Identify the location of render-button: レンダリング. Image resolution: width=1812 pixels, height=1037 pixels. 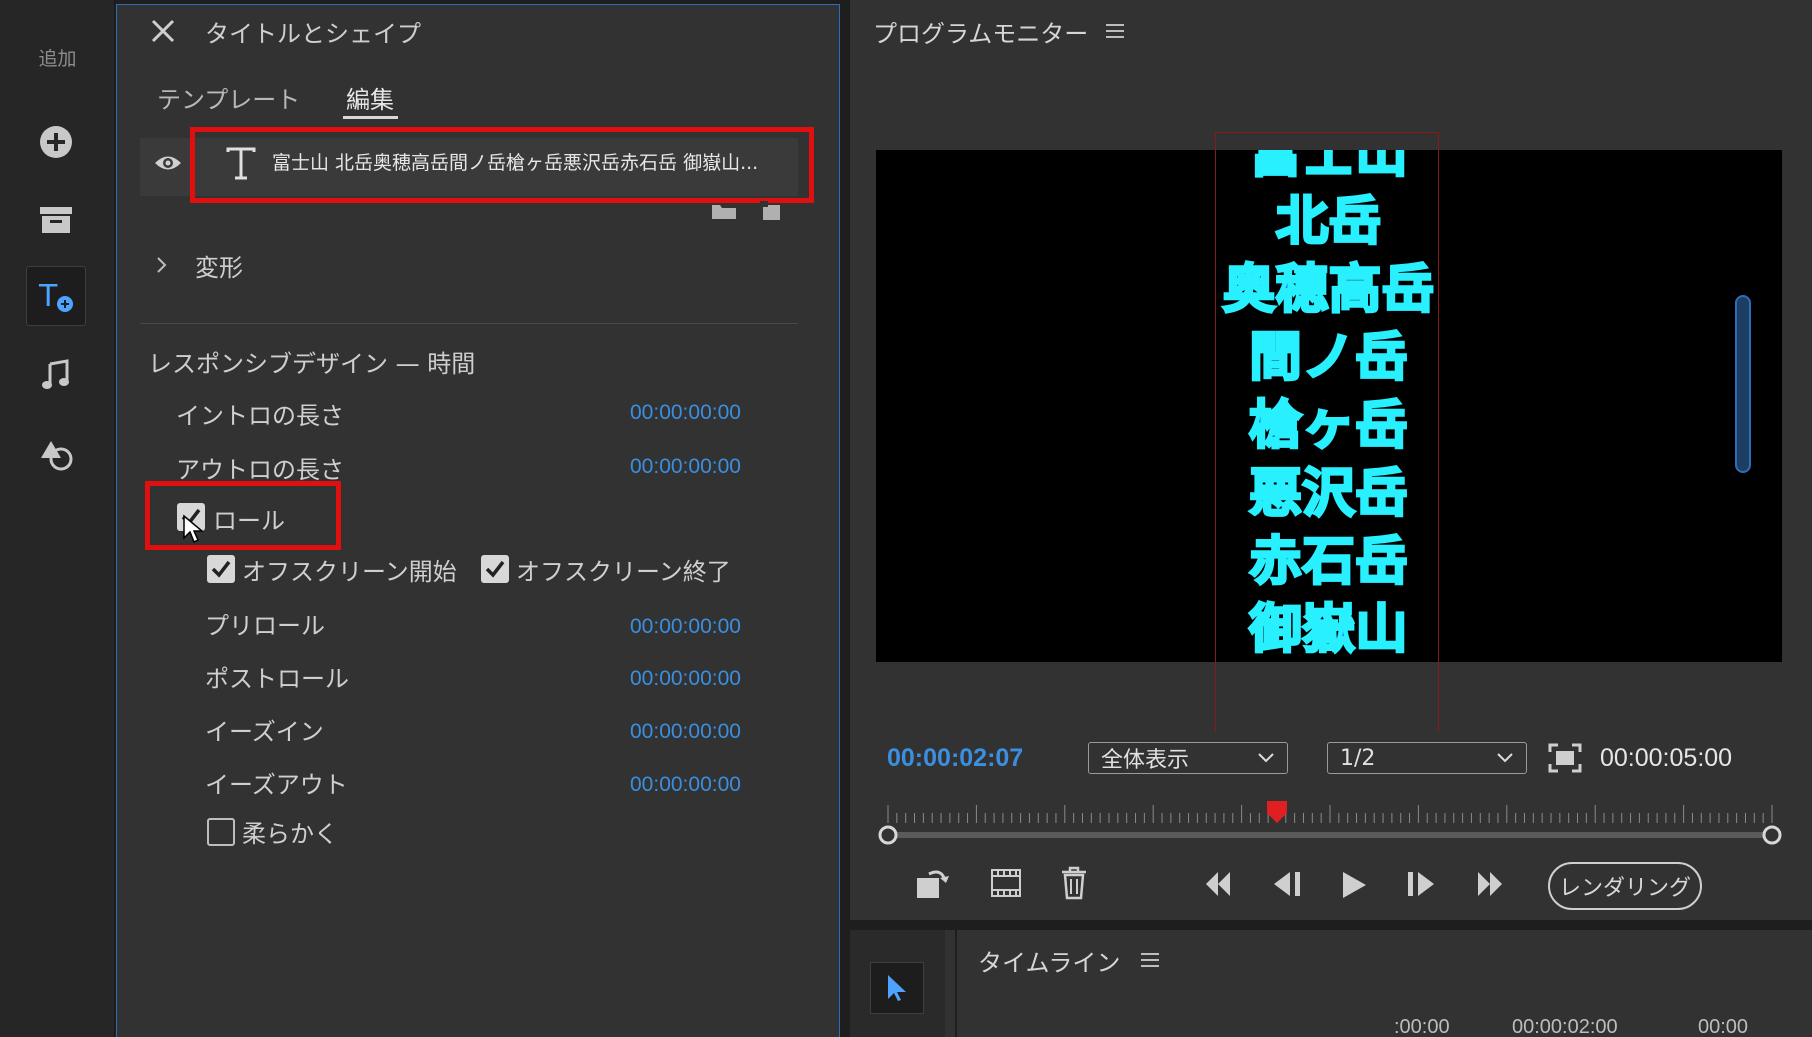
(1625, 886).